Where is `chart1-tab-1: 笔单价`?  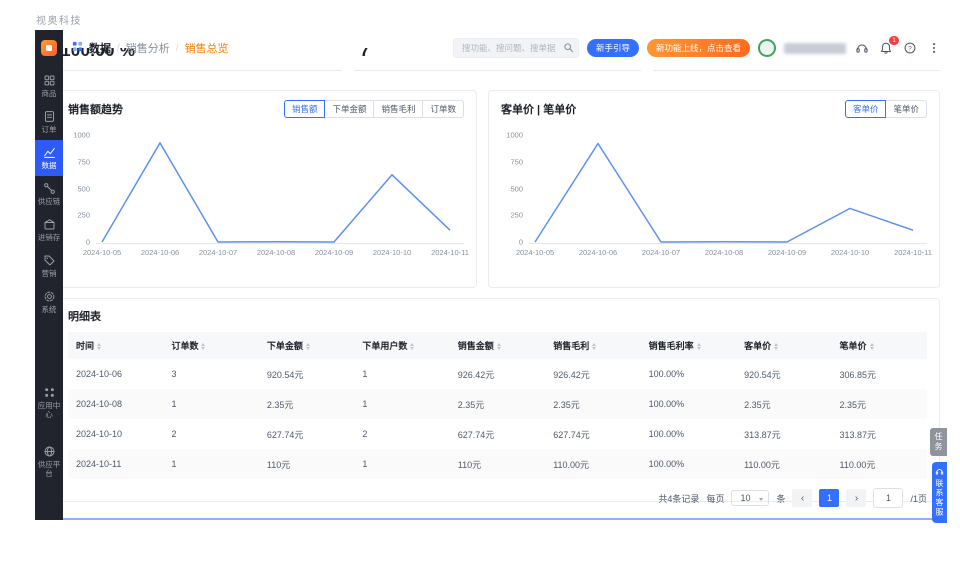 chart1-tab-1: 笔单价 is located at coordinates (906, 109).